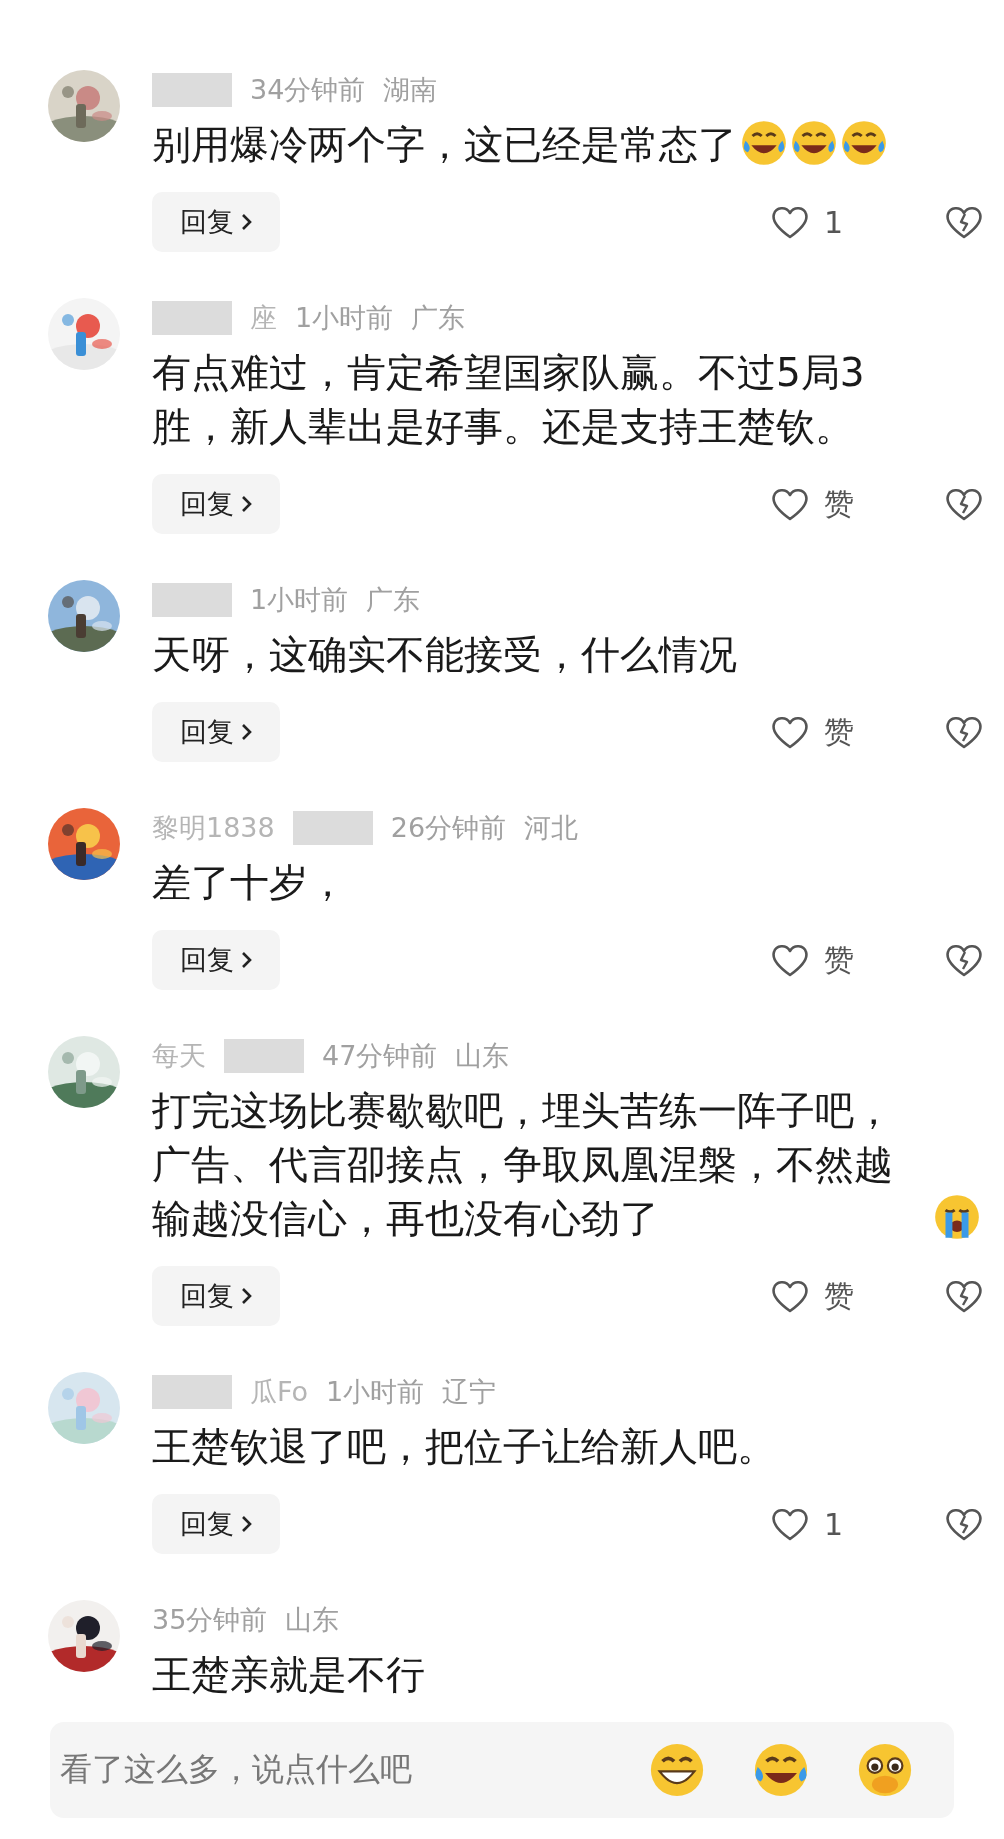 This screenshot has width=1004, height=1839. I want to click on comment-location: 湖南, so click(410, 90).